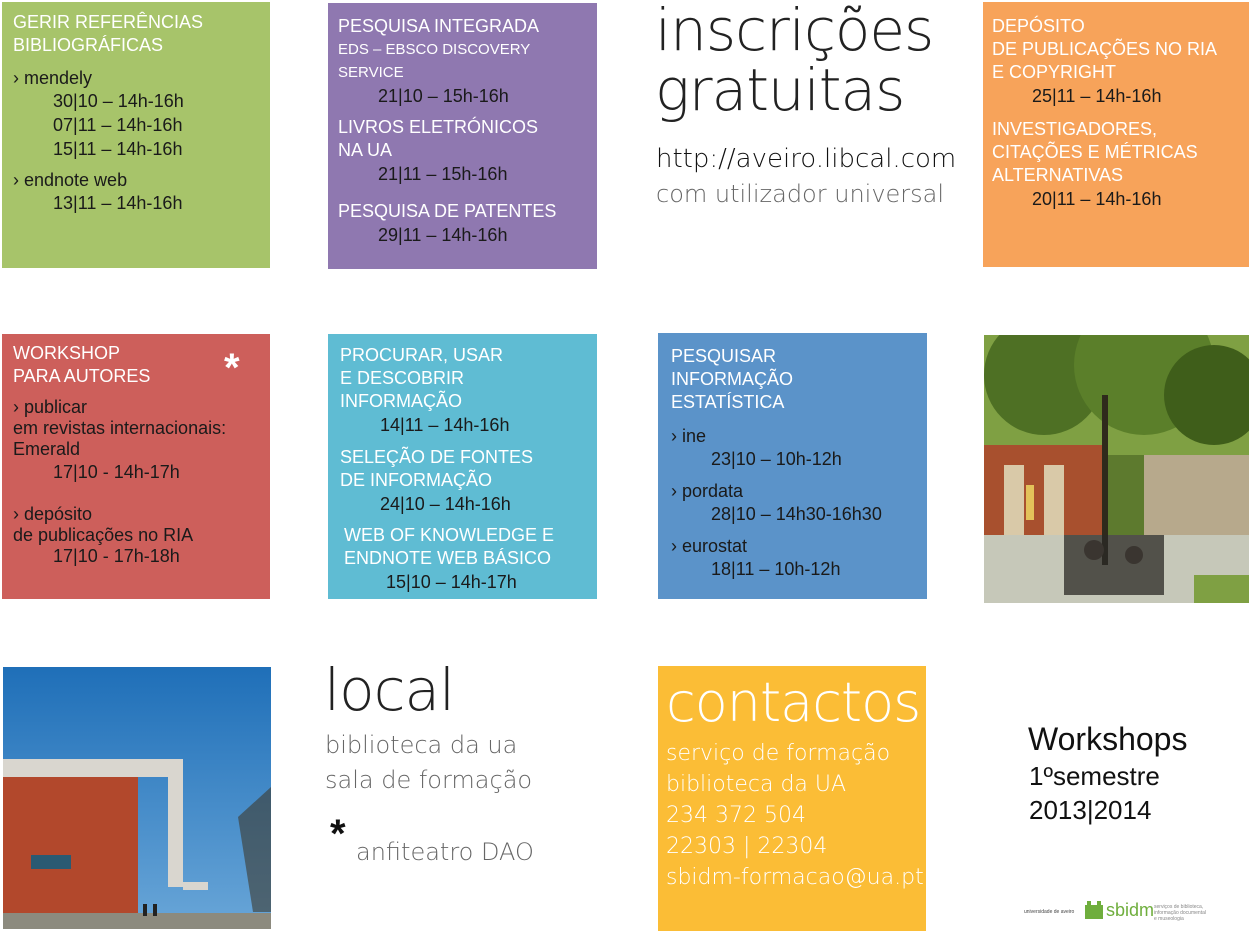 This screenshot has height=931, width=1249. What do you see at coordinates (445, 425) in the screenshot?
I see `date: 14|11 – 14h-16h` at bounding box center [445, 425].